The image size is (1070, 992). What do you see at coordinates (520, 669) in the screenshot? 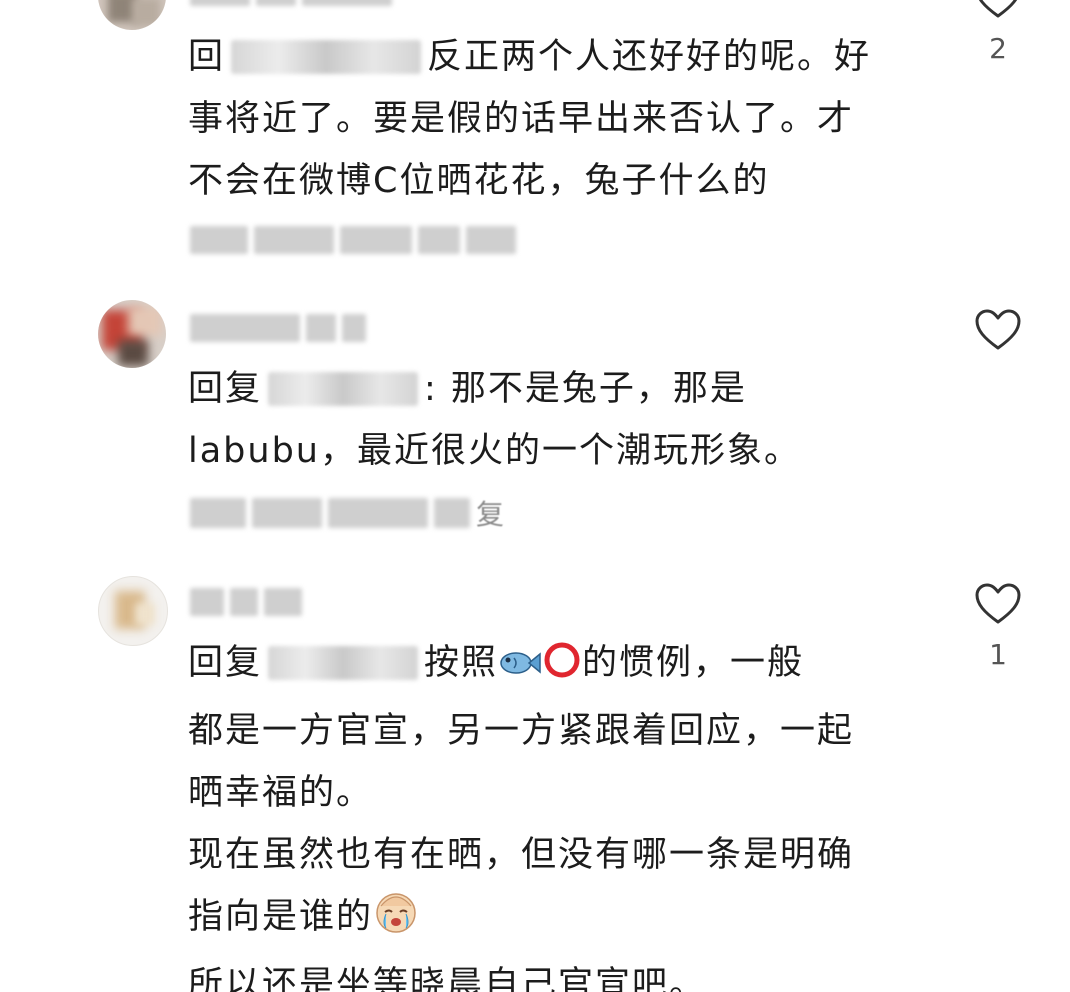
I see `fish-emoji-icon` at bounding box center [520, 669].